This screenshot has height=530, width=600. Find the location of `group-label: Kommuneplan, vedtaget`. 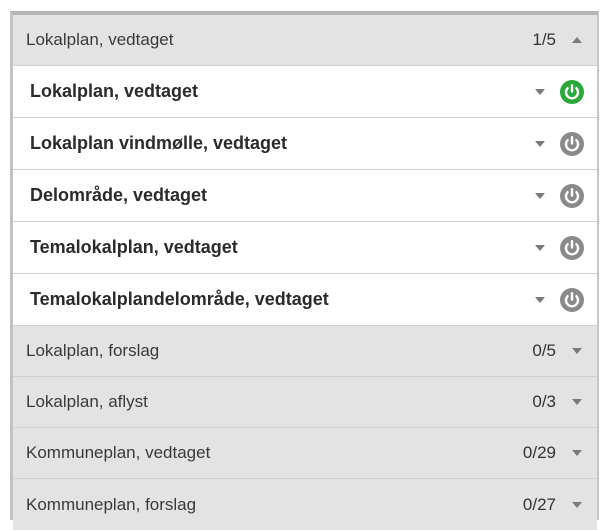

group-label: Kommuneplan, vedtaget is located at coordinates (118, 452).